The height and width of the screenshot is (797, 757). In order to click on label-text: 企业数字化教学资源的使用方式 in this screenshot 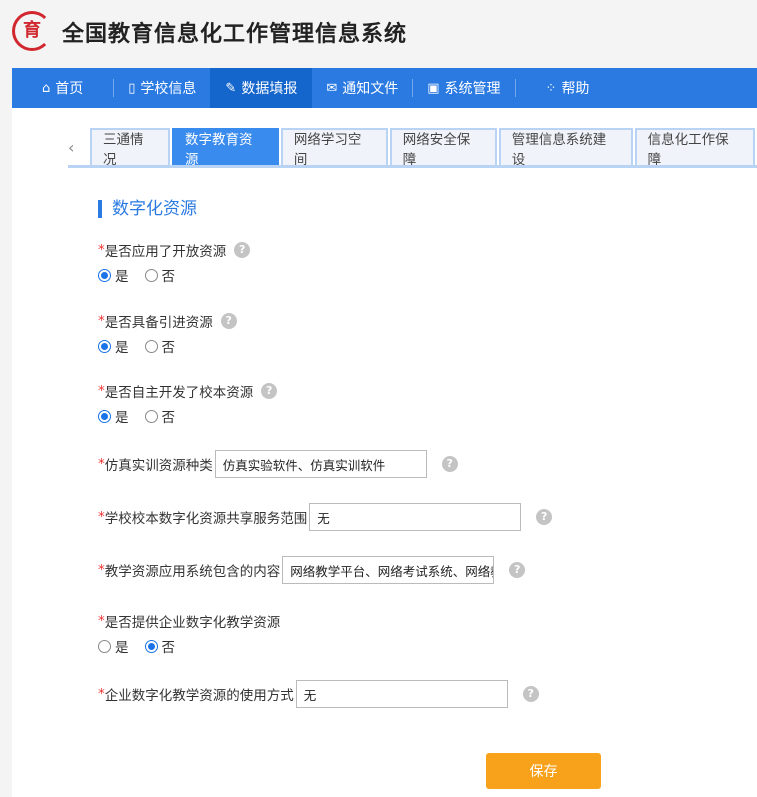, I will do `click(199, 696)`.